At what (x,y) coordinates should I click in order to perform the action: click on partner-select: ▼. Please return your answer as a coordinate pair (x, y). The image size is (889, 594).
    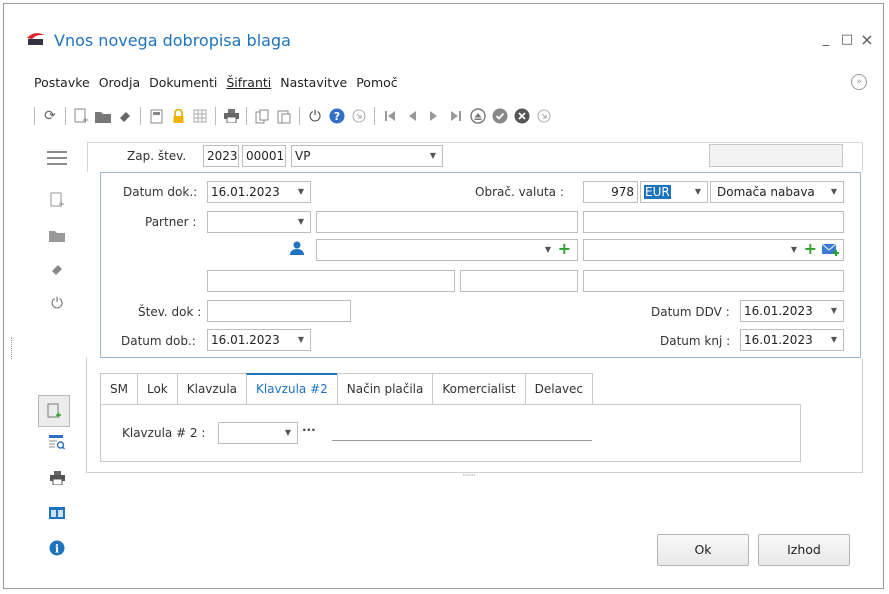
    Looking at the image, I should click on (259, 222).